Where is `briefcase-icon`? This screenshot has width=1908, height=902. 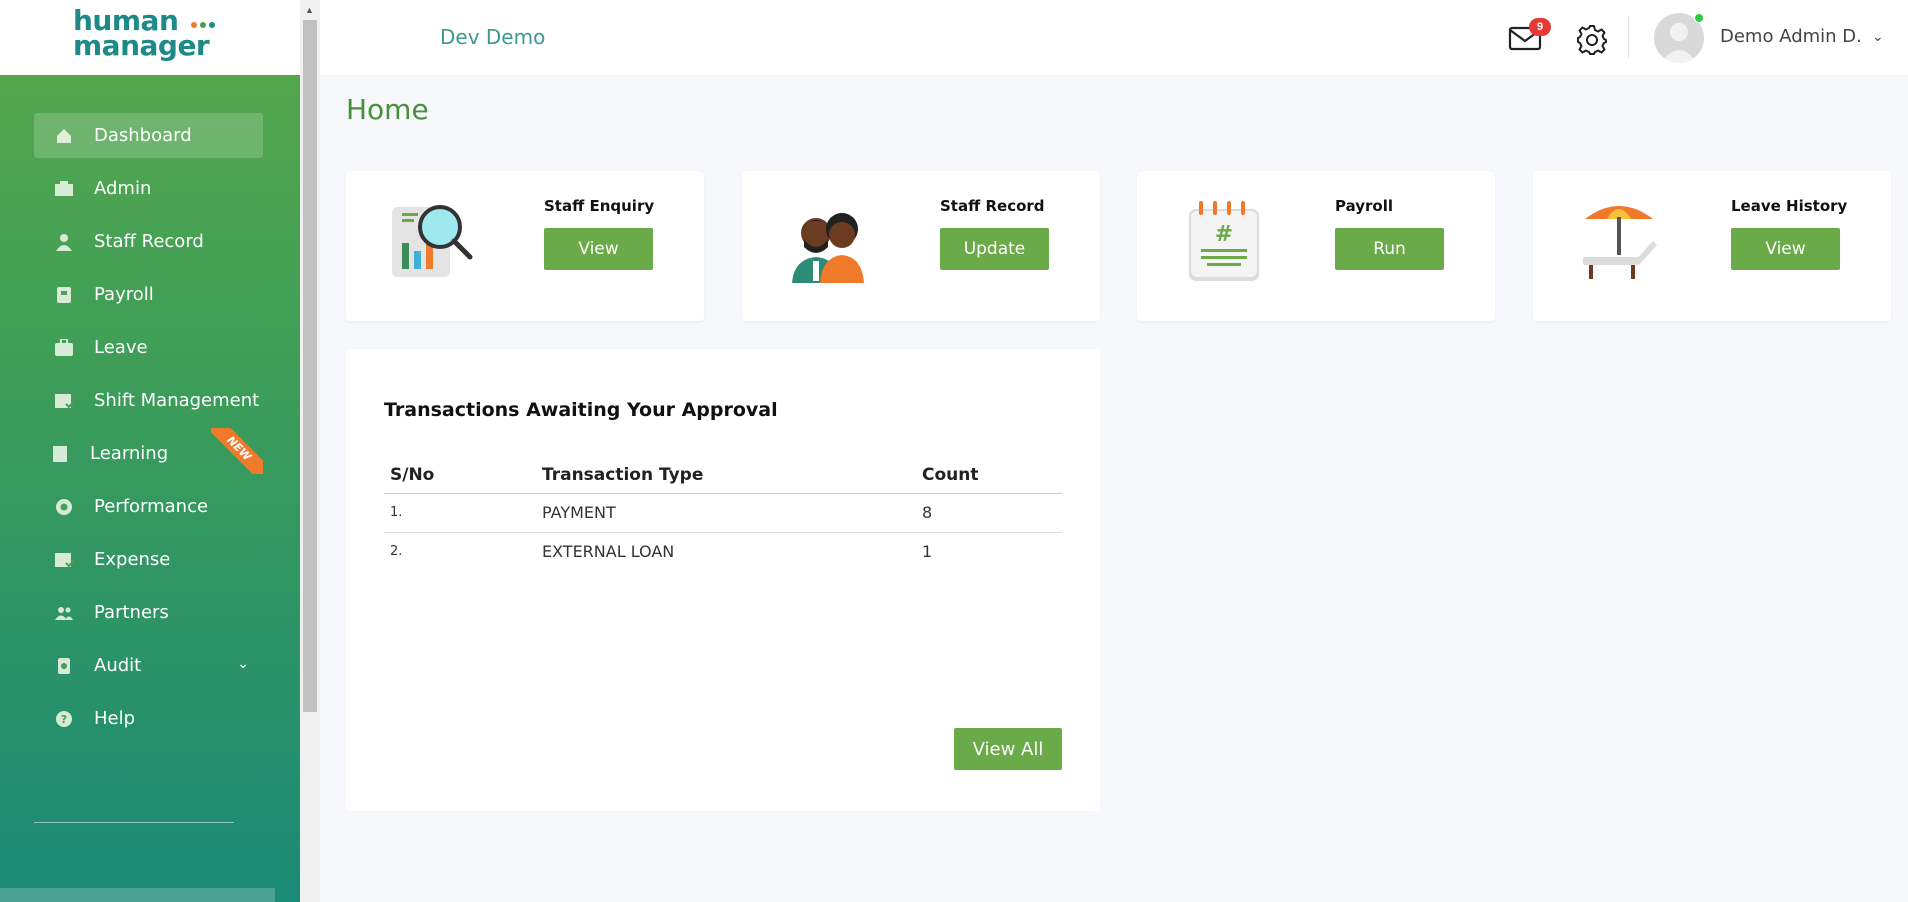
briefcase-icon is located at coordinates (64, 189).